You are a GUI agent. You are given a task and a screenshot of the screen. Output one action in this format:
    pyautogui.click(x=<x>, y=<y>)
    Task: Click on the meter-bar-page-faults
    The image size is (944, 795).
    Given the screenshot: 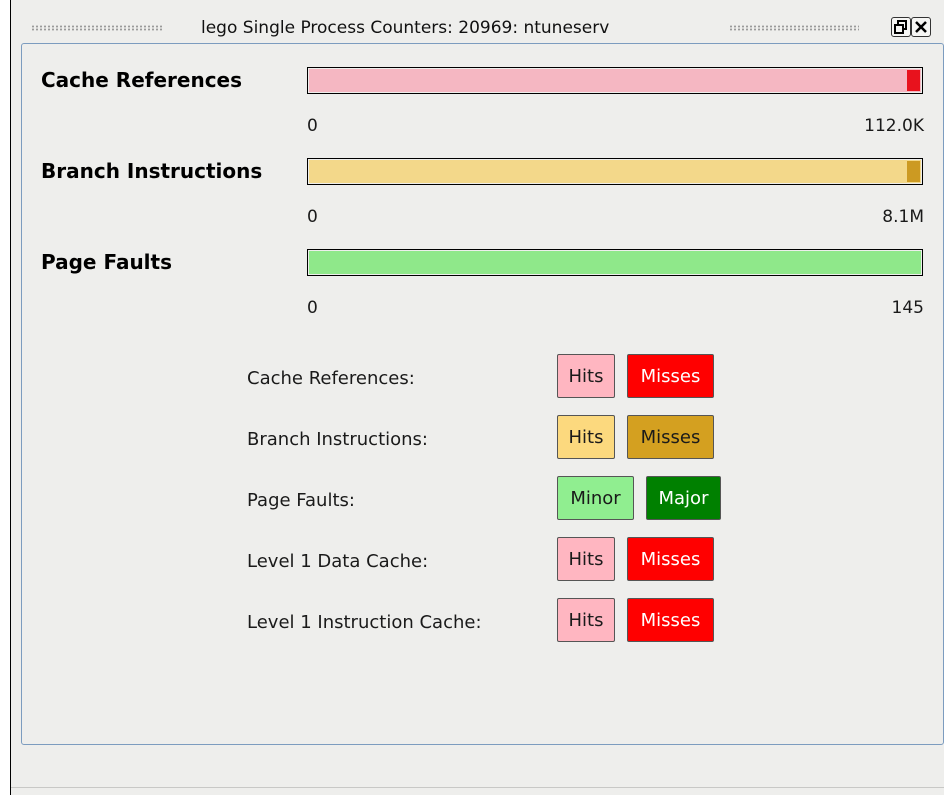 What is the action you would take?
    pyautogui.click(x=615, y=262)
    